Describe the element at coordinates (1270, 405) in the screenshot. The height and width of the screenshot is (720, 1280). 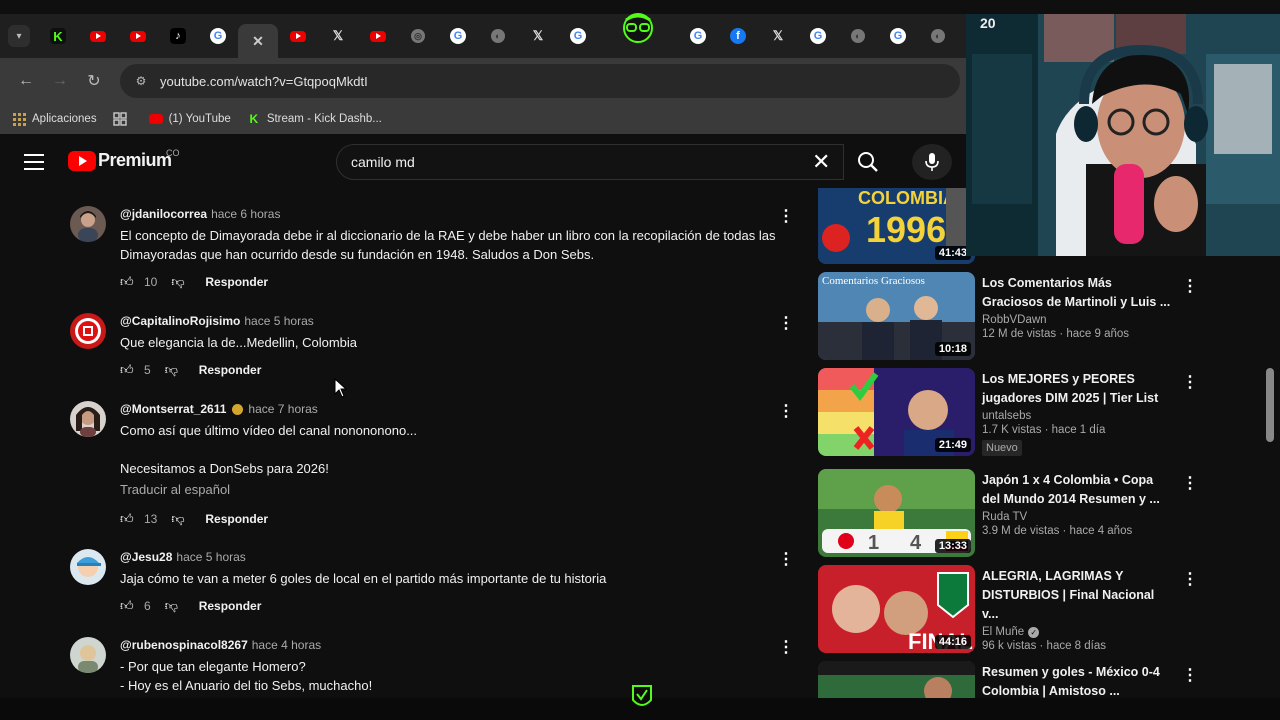
I see `scrollbar-thumb` at that location.